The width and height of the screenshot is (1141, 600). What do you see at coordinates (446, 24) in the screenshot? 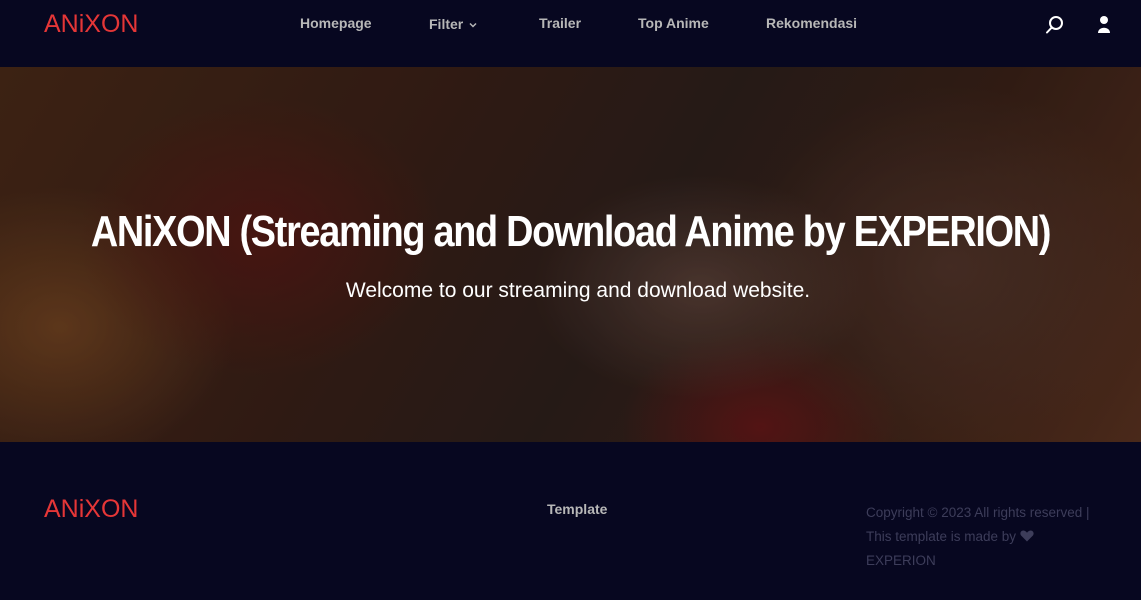
I see `nav-item-filter-label: Filter` at bounding box center [446, 24].